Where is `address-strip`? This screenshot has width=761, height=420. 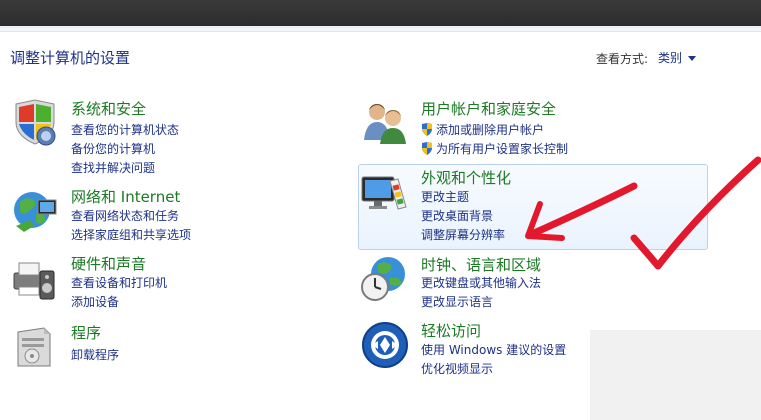 address-strip is located at coordinates (380, 29).